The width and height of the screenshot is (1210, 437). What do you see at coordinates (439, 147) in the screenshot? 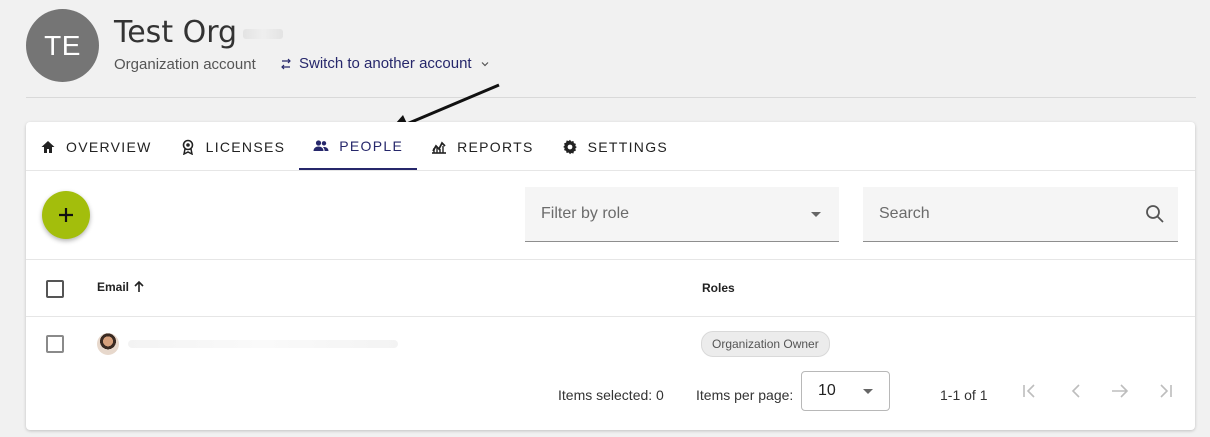
I see `chart-icon` at bounding box center [439, 147].